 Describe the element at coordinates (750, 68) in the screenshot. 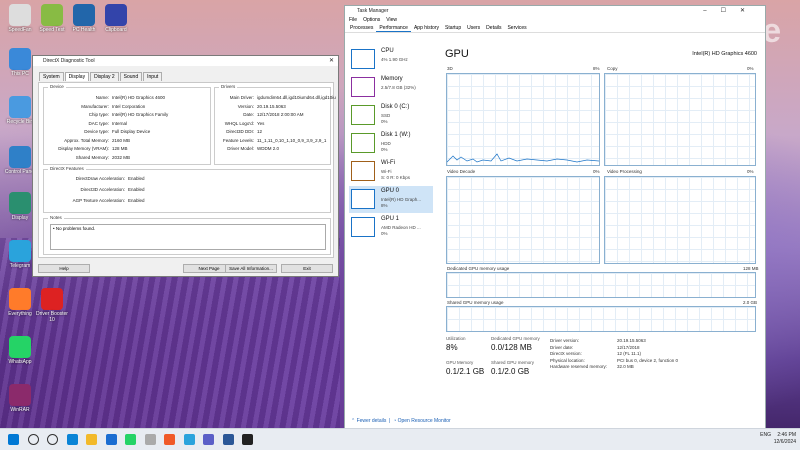

I see `graph-copy-pct: 0%` at that location.